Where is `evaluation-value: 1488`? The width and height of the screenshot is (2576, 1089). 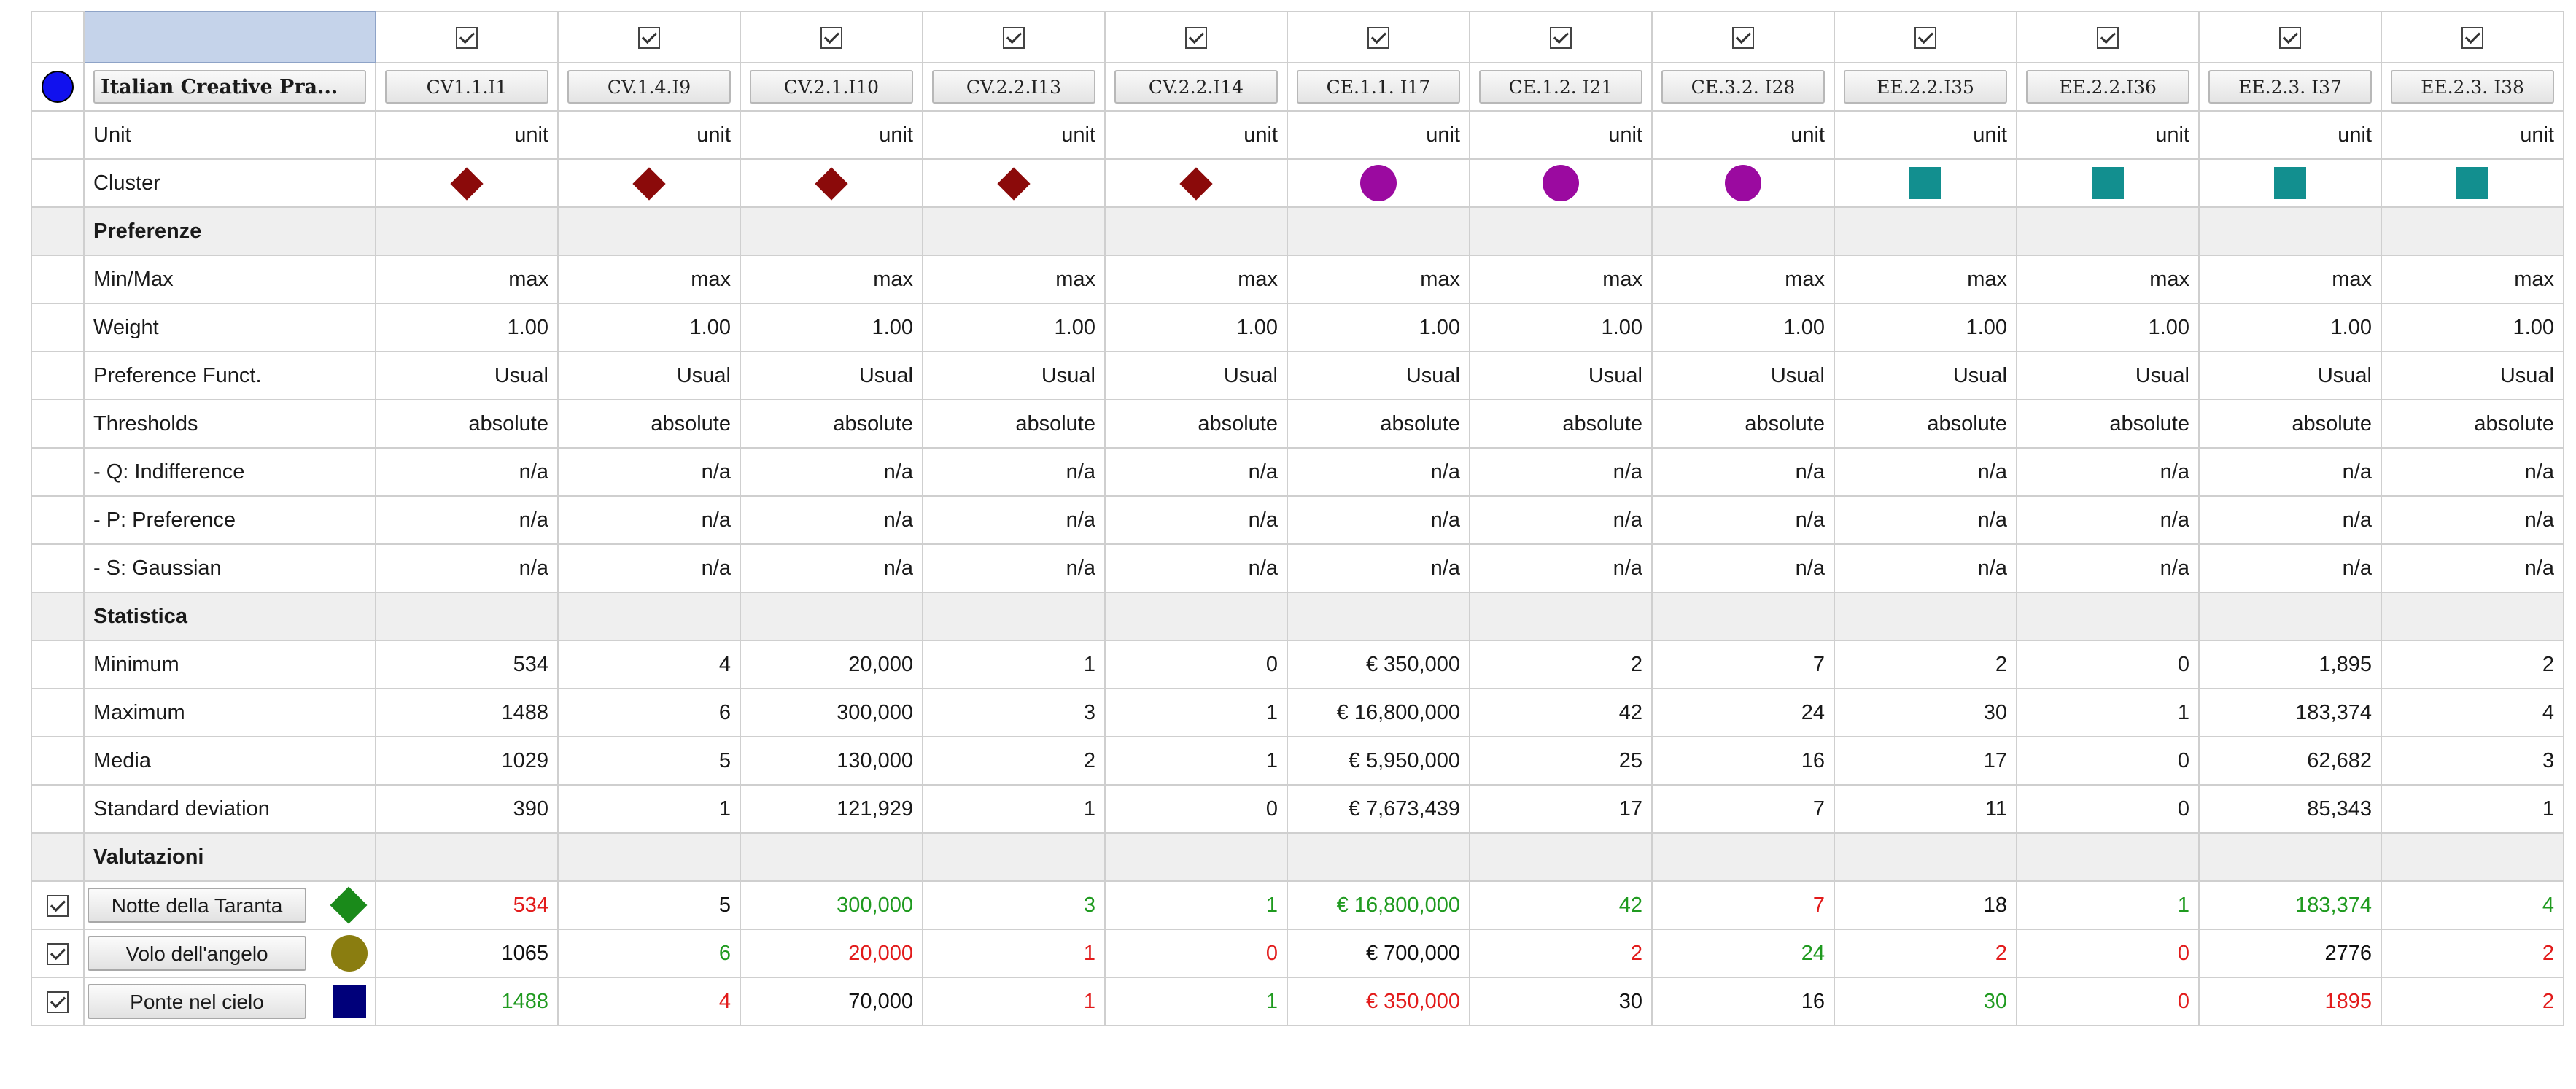
evaluation-value: 1488 is located at coordinates (524, 1001).